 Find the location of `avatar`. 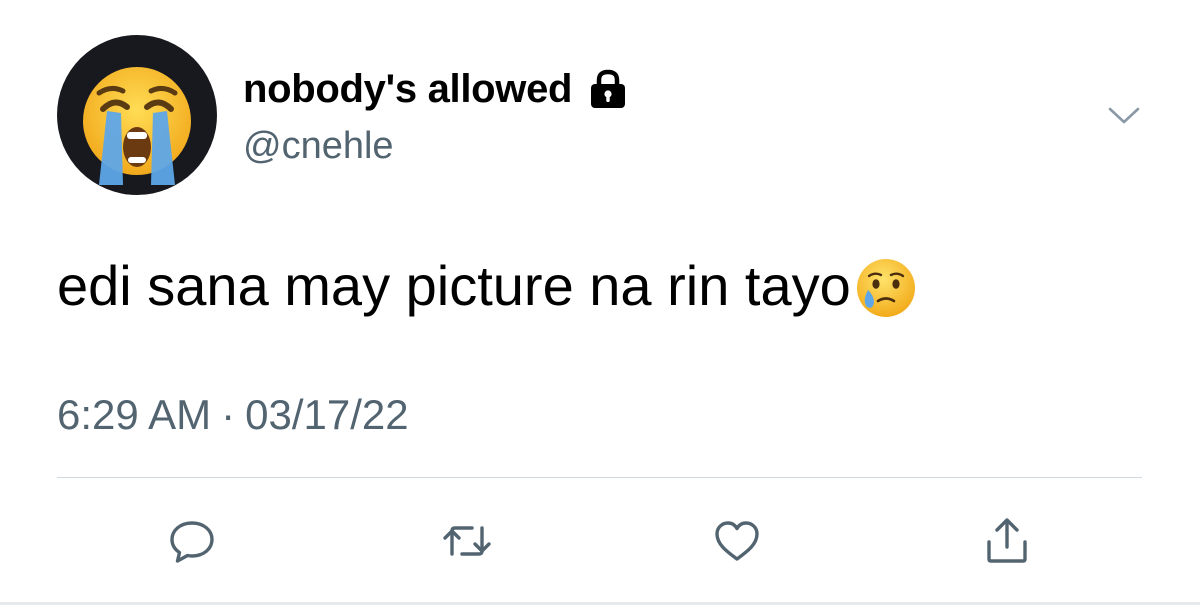

avatar is located at coordinates (137, 115).